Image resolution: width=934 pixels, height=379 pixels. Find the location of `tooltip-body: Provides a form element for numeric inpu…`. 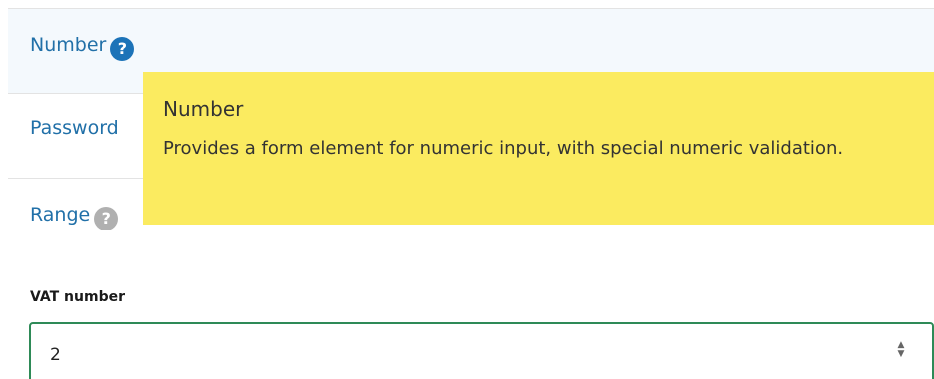

tooltip-body: Provides a form element for numeric inpu… is located at coordinates (503, 148).